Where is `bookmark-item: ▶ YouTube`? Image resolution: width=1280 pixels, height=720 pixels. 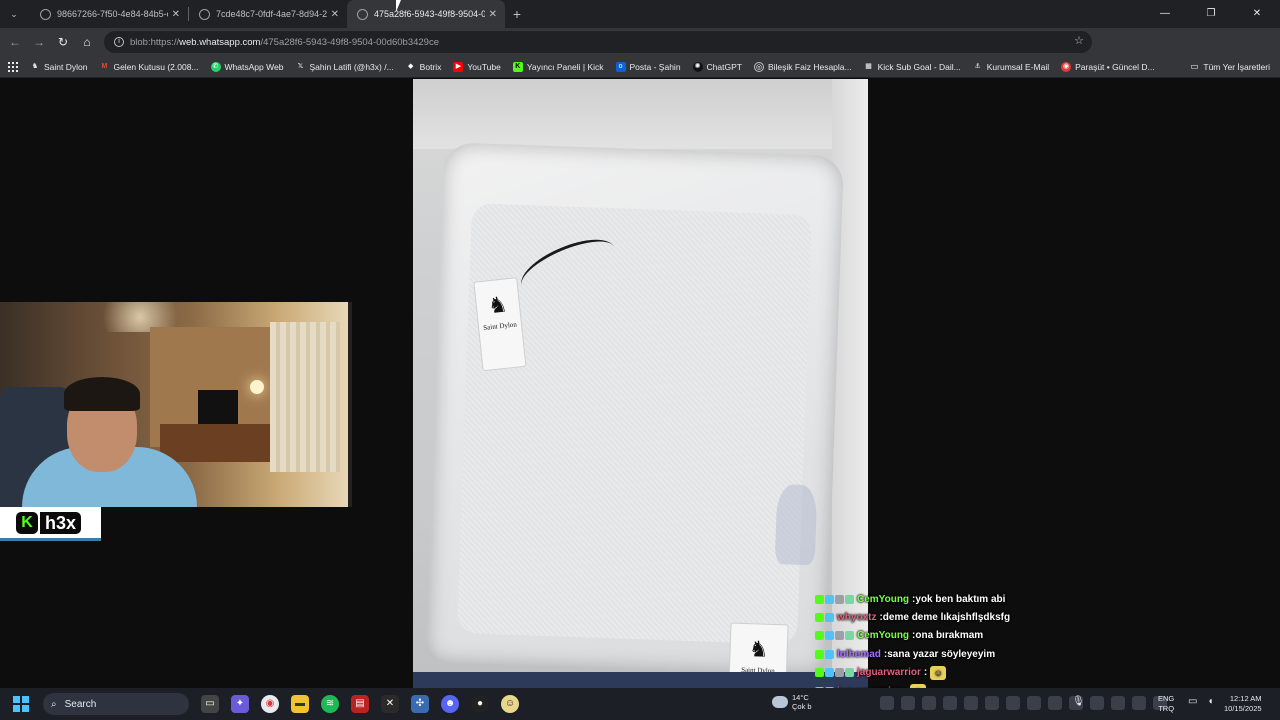
bookmark-item: ▶ YouTube is located at coordinates (477, 66).